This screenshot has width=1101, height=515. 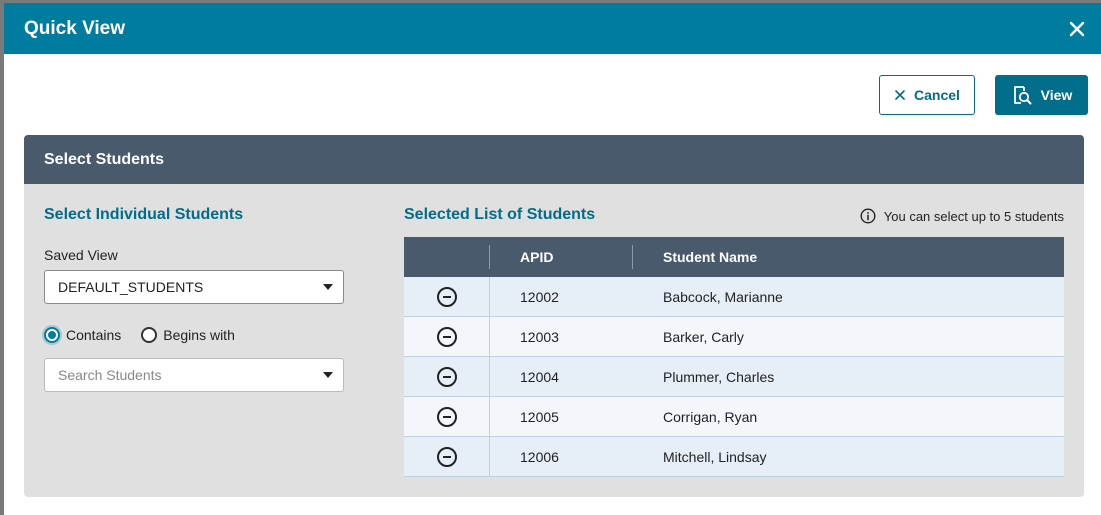 What do you see at coordinates (199, 335) in the screenshot?
I see `radio-begins-with-label: Begins with` at bounding box center [199, 335].